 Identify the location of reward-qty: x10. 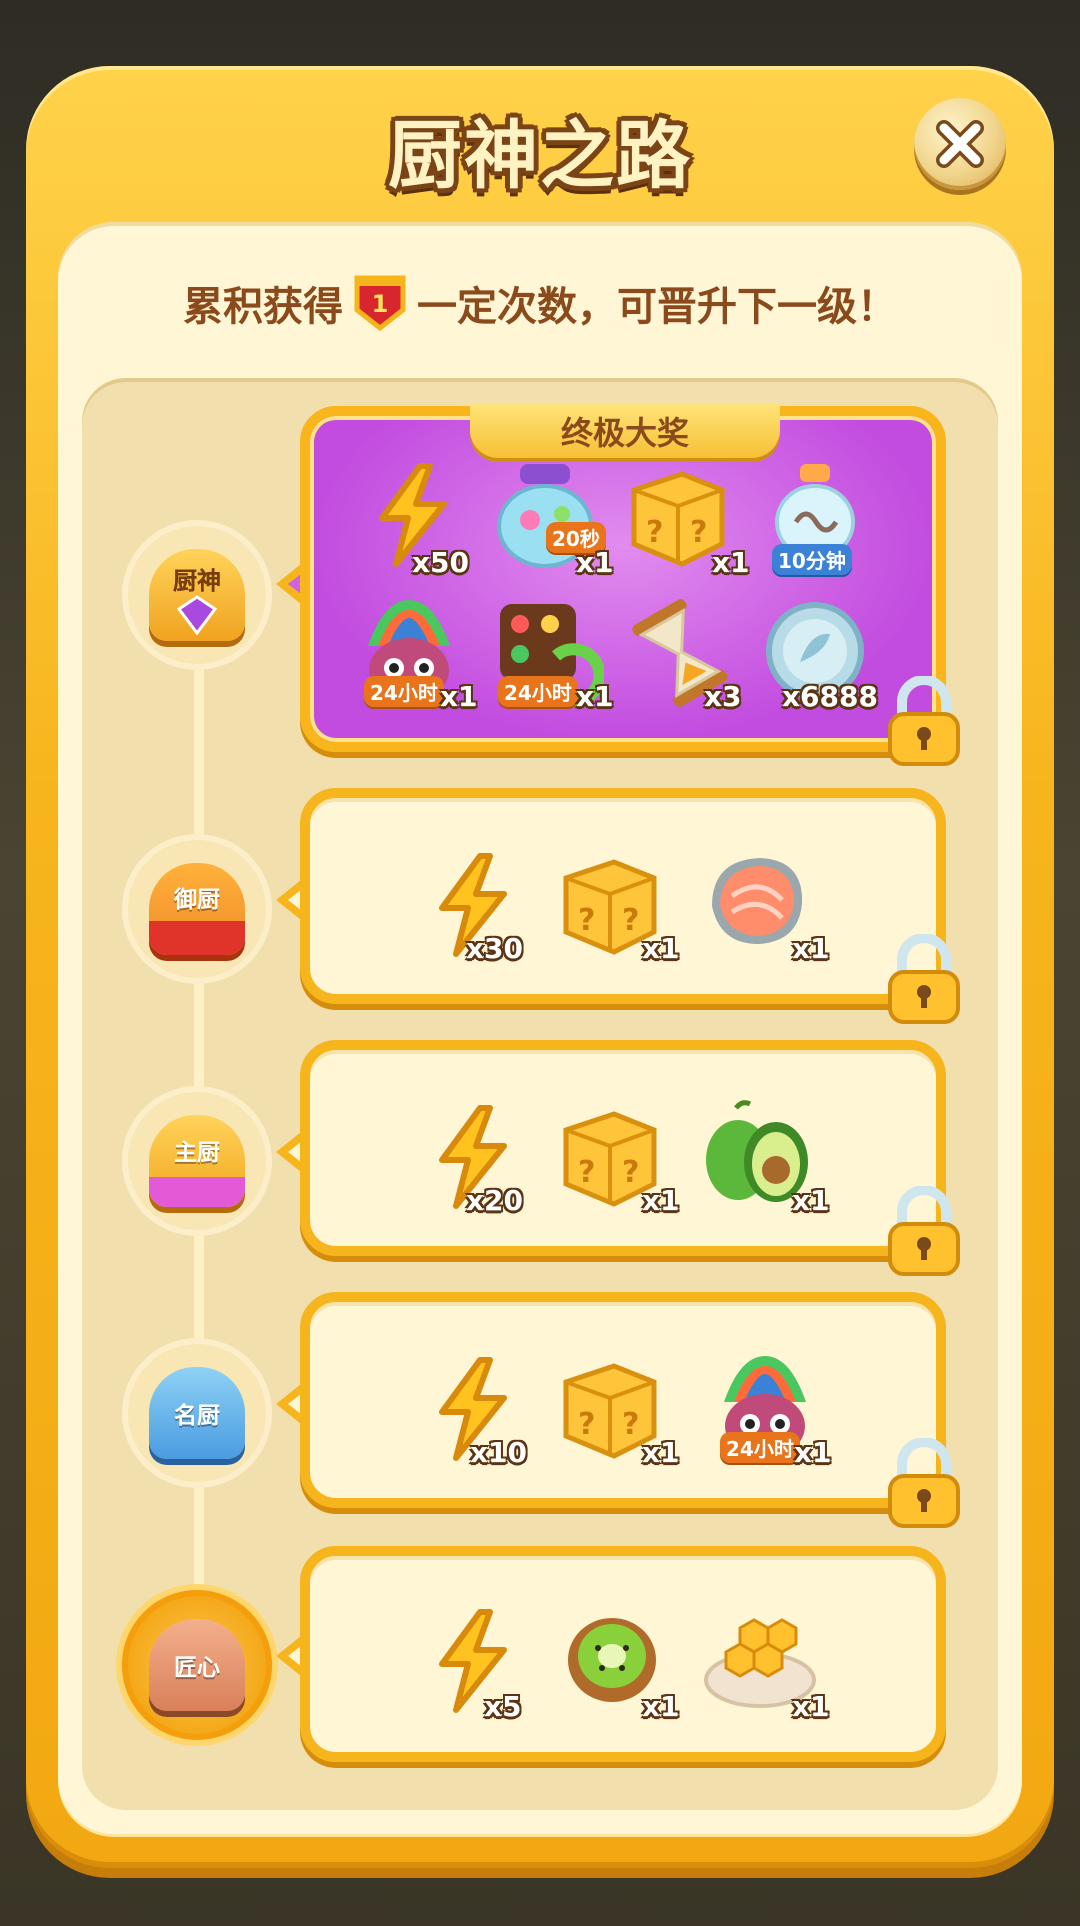
(499, 1452).